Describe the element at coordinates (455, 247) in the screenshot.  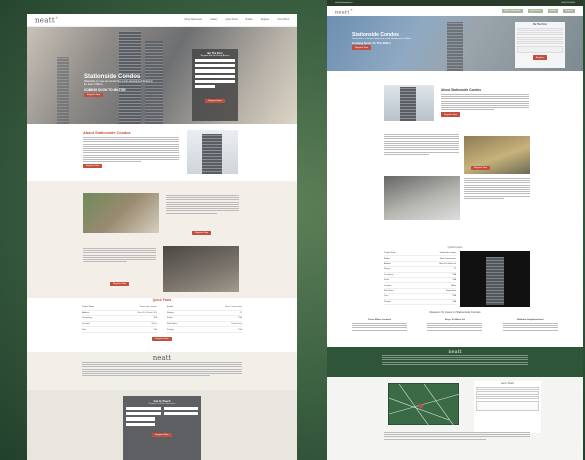
I see `quick-facts-title: Quick Facts` at that location.